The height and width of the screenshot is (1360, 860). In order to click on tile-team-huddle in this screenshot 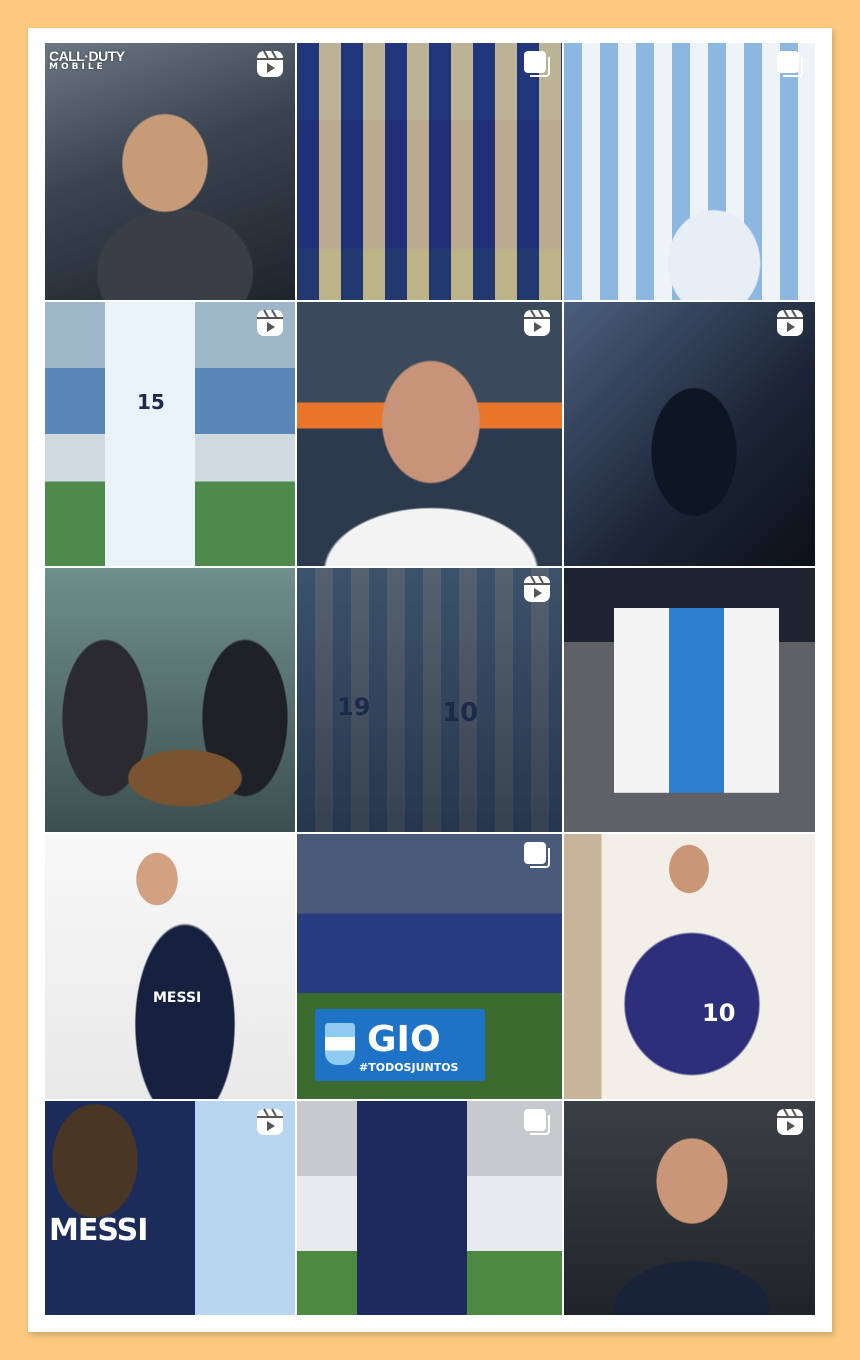, I will do `click(429, 171)`.